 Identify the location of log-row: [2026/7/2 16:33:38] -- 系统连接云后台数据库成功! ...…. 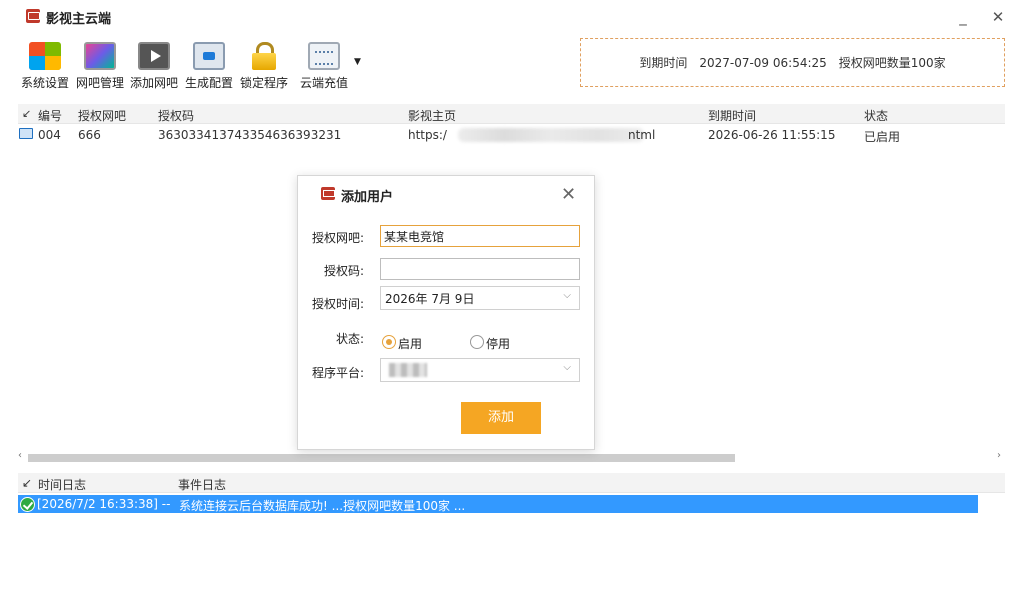
(498, 504).